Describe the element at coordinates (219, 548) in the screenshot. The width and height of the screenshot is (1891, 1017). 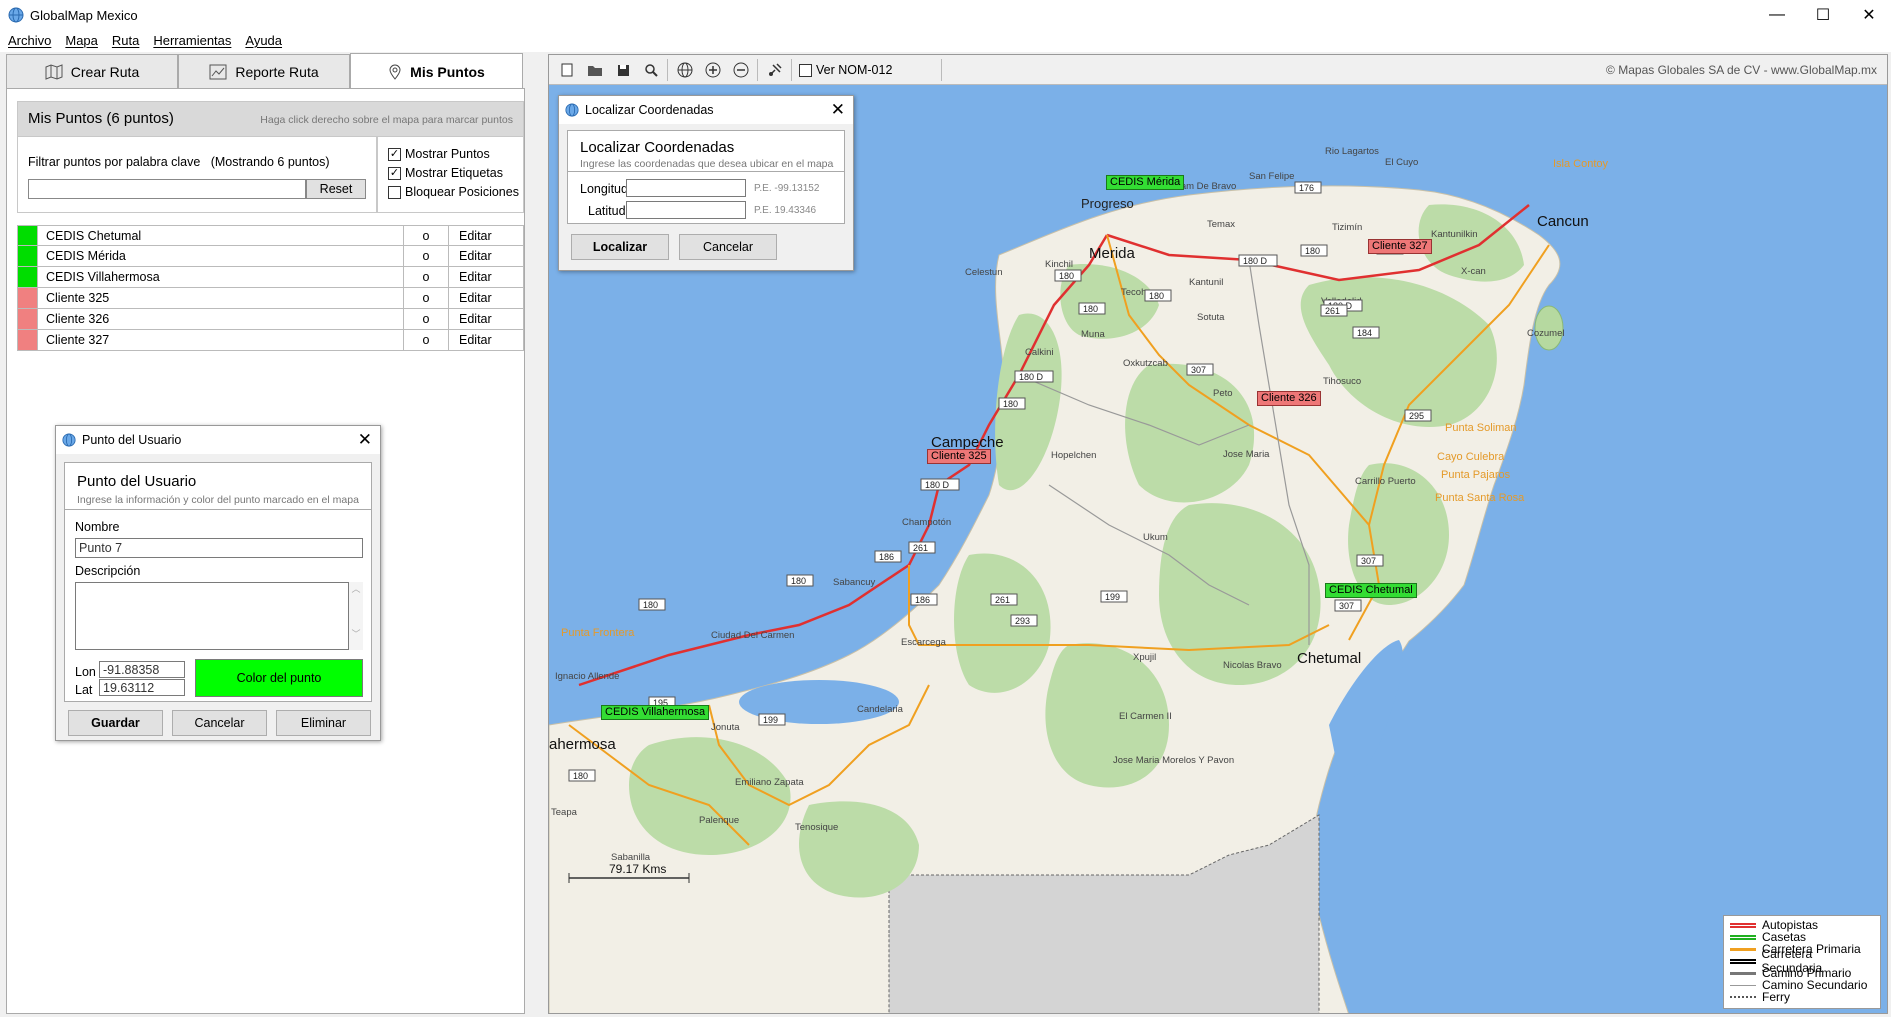
I see `nombre-input: Punto 7` at that location.